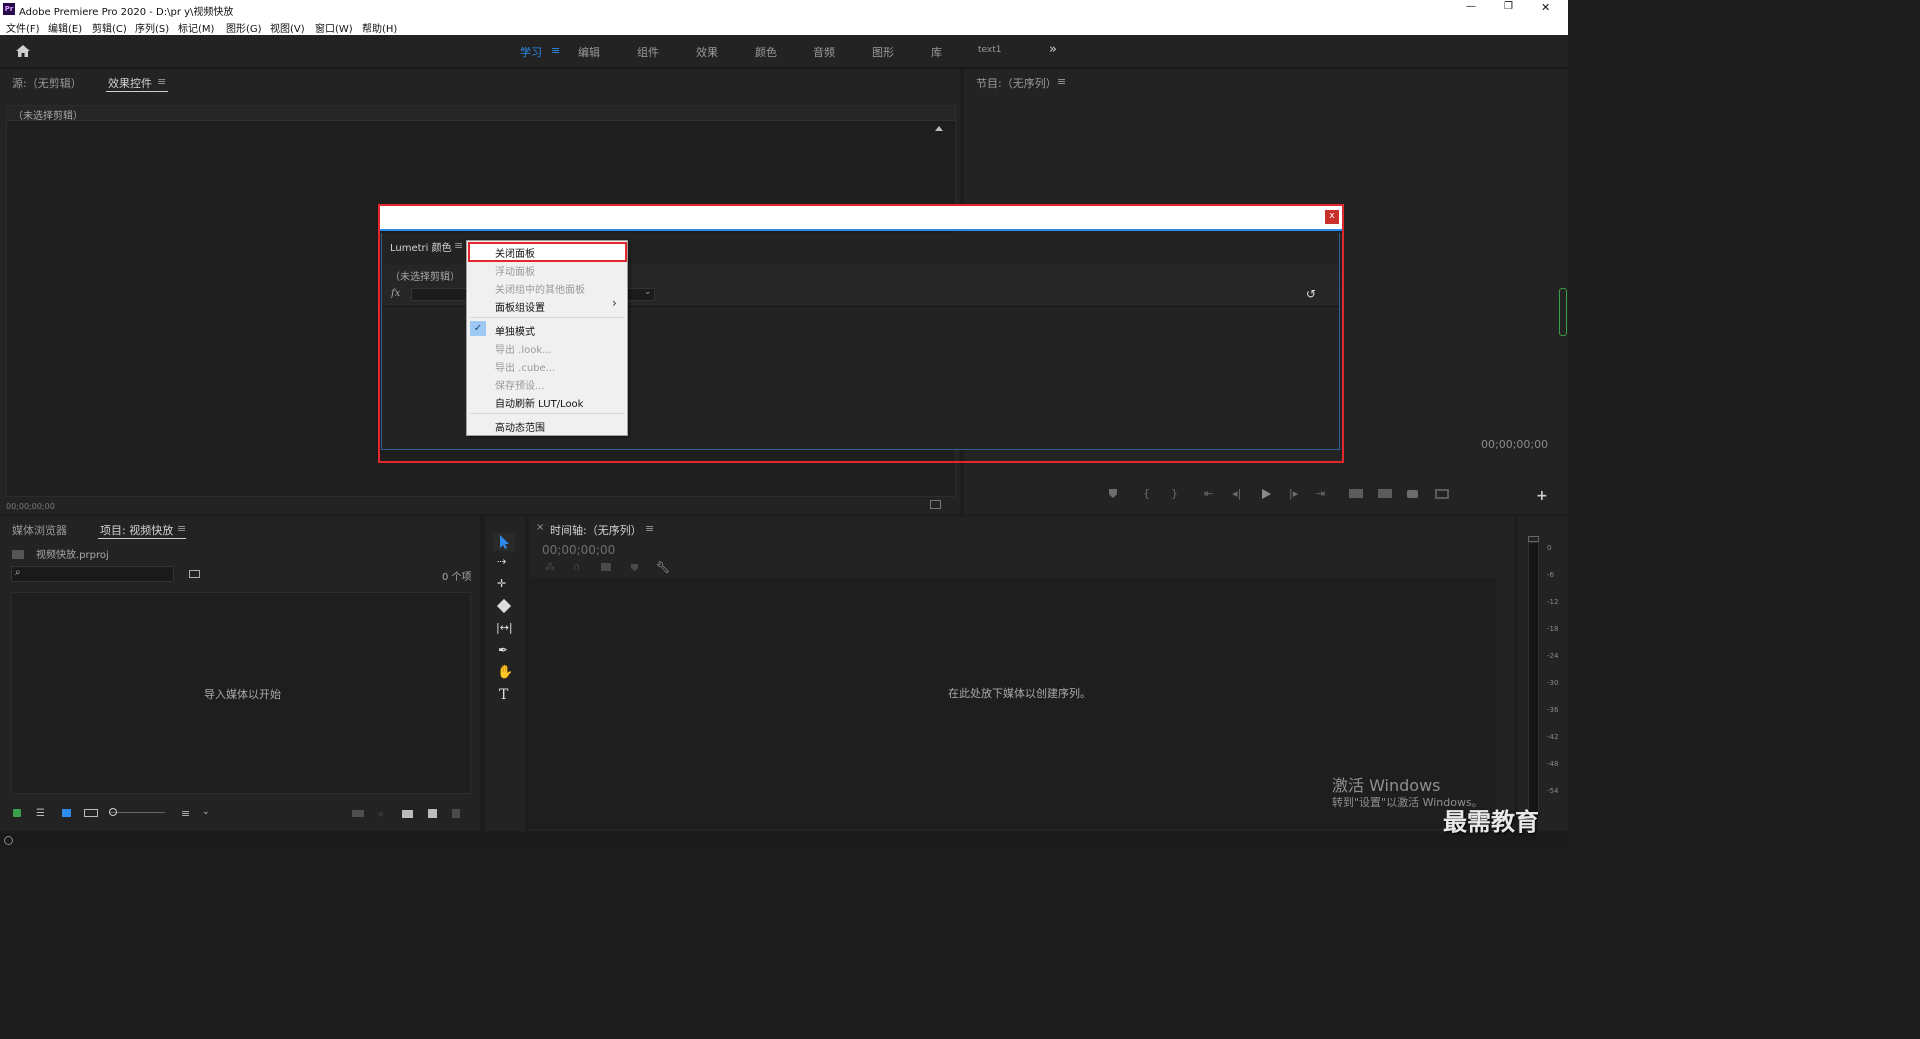 This screenshot has height=1039, width=1920. Describe the element at coordinates (181, 528) in the screenshot. I see `project-menu-icon: ≡` at that location.